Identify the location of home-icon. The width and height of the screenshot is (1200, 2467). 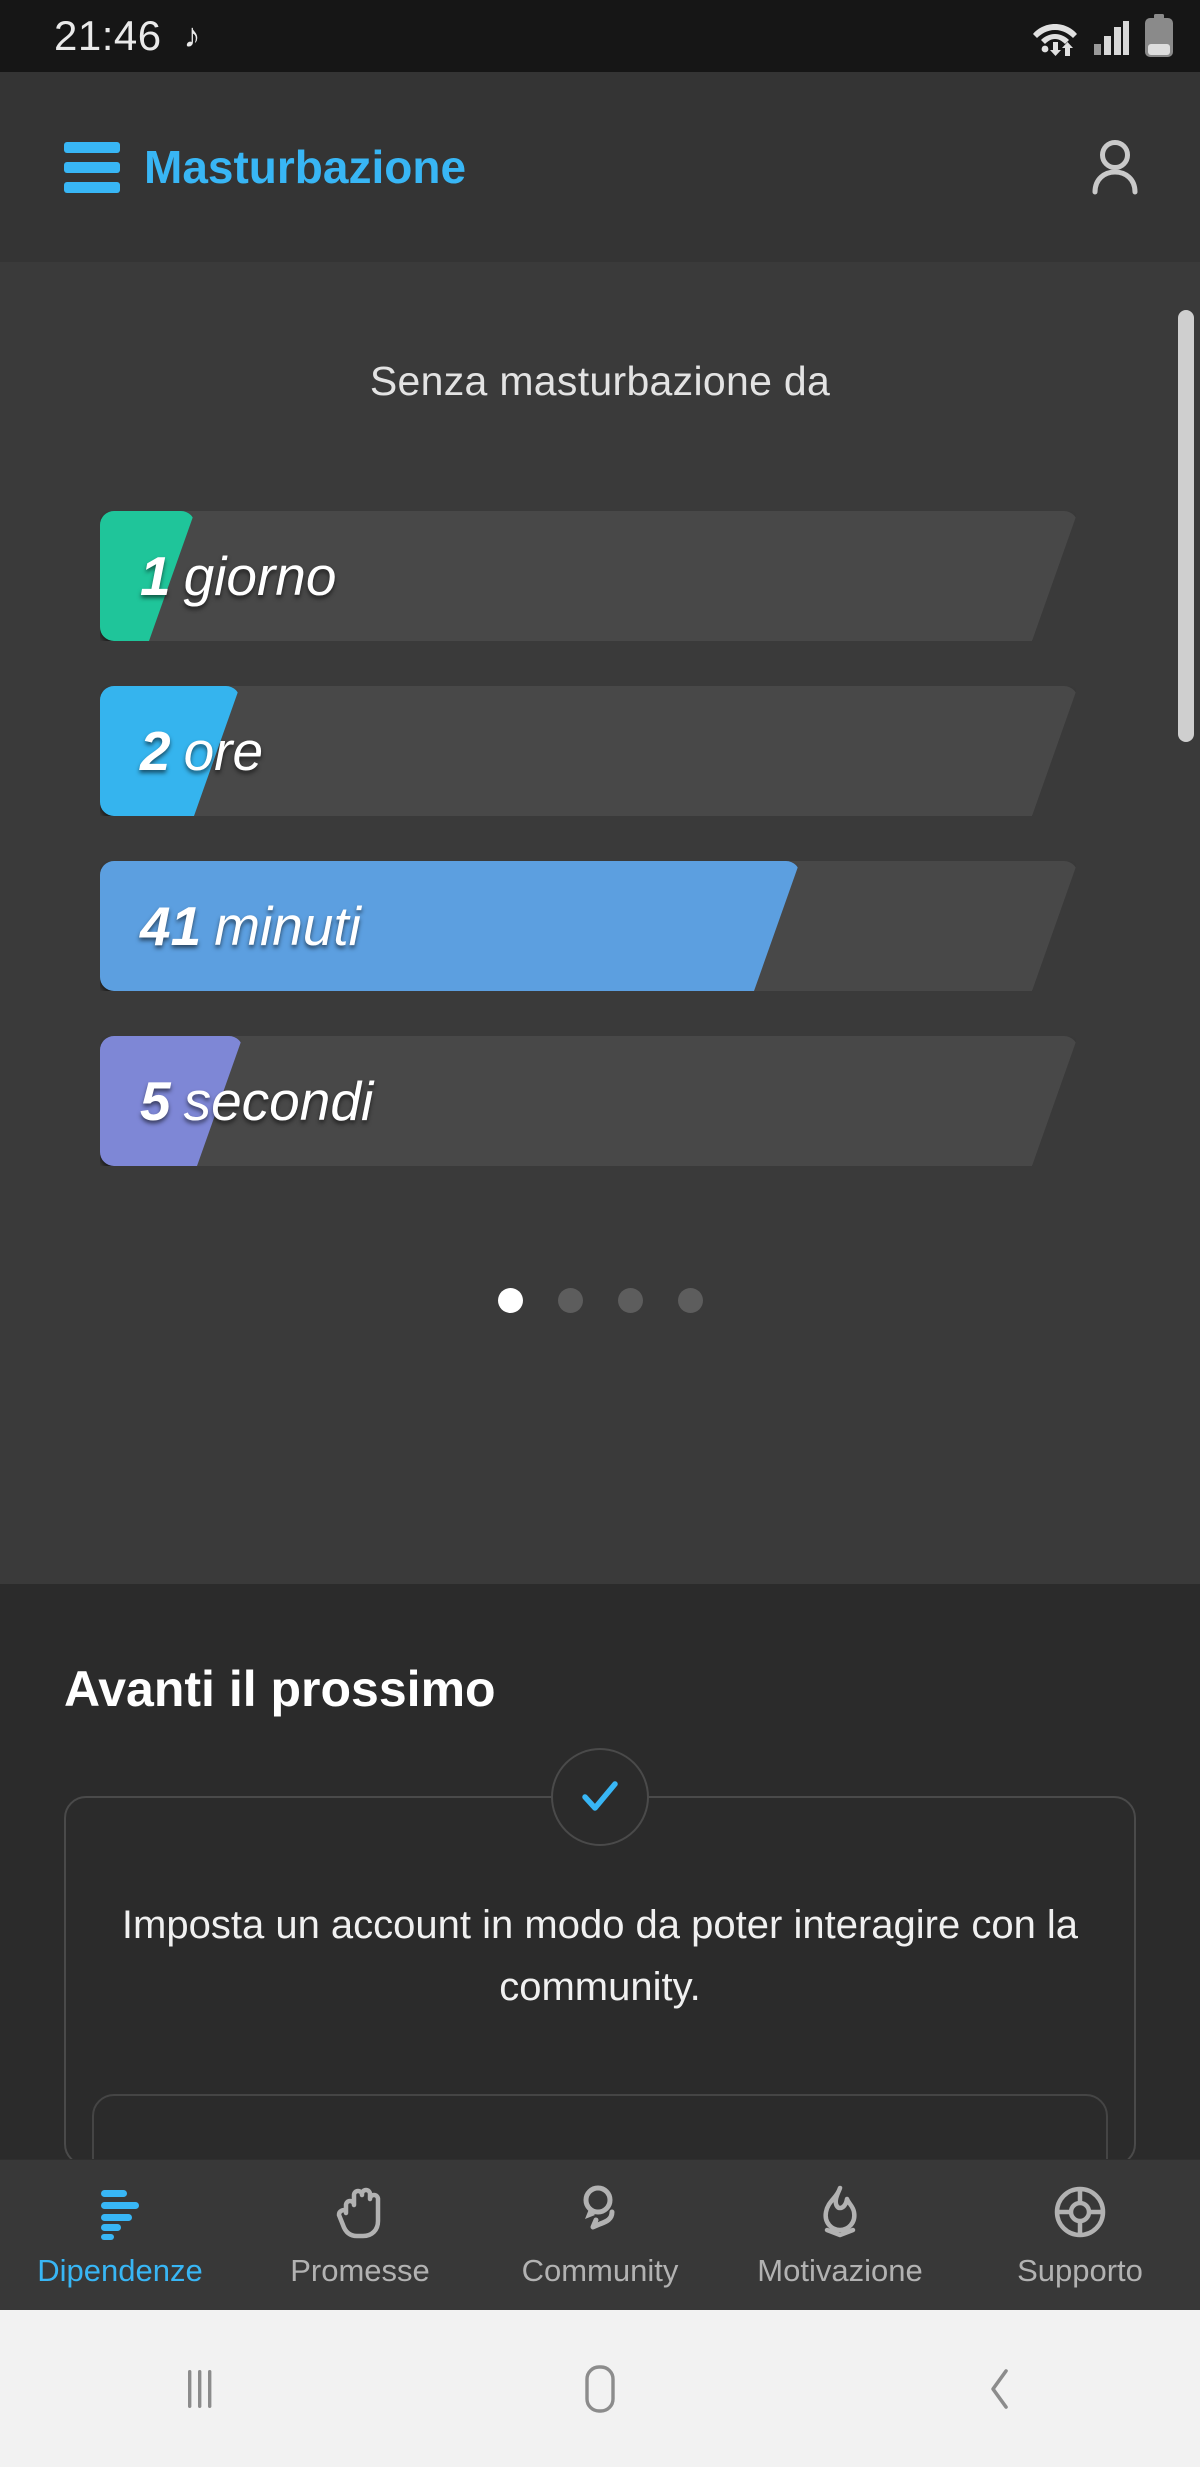
(600, 2388).